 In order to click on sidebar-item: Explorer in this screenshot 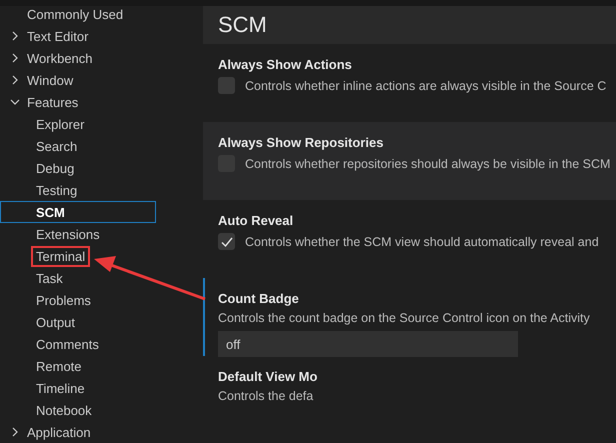, I will do `click(78, 124)`.